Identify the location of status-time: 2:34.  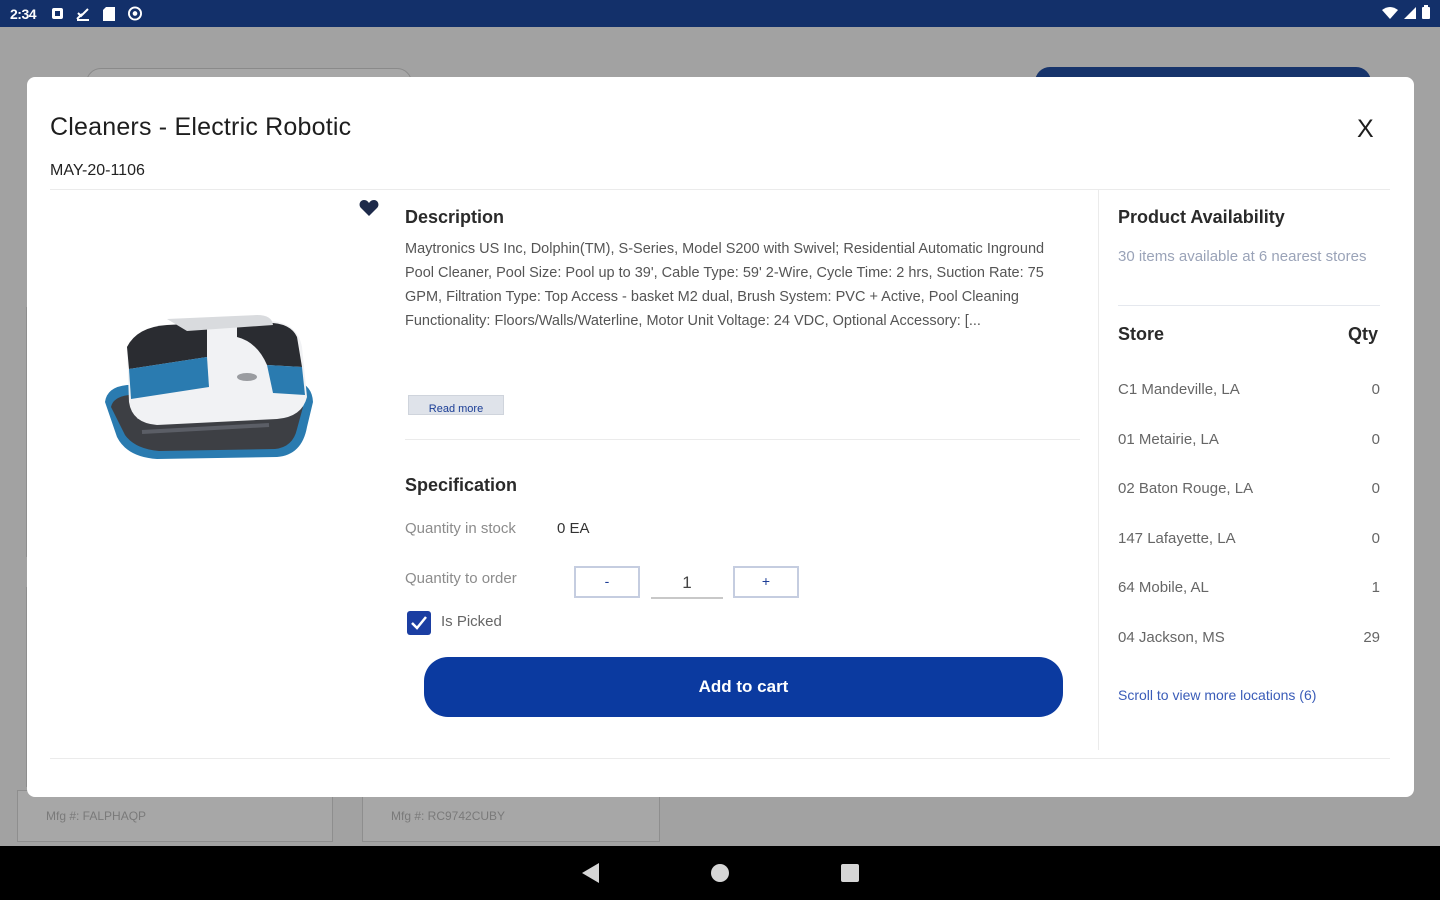
(23, 13).